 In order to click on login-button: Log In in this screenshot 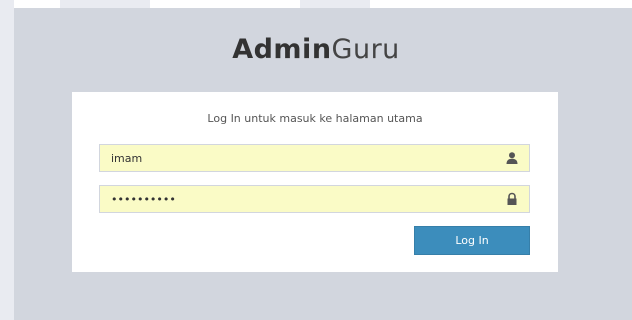, I will do `click(472, 240)`.